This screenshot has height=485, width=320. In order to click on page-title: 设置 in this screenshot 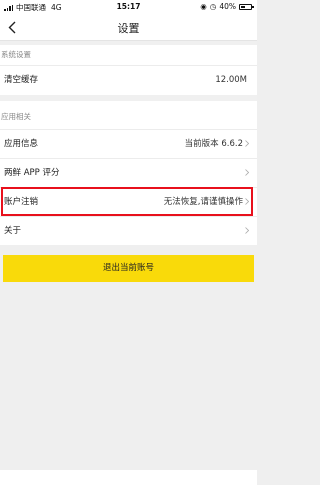, I will do `click(128, 28)`.